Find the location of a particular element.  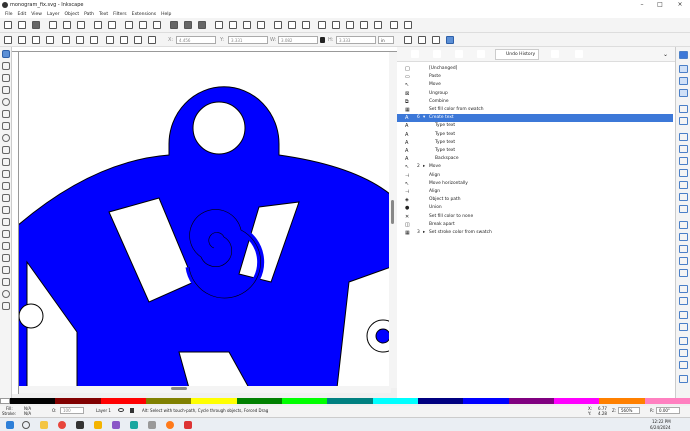

snap-object-center-icon is located at coordinates (683, 209).